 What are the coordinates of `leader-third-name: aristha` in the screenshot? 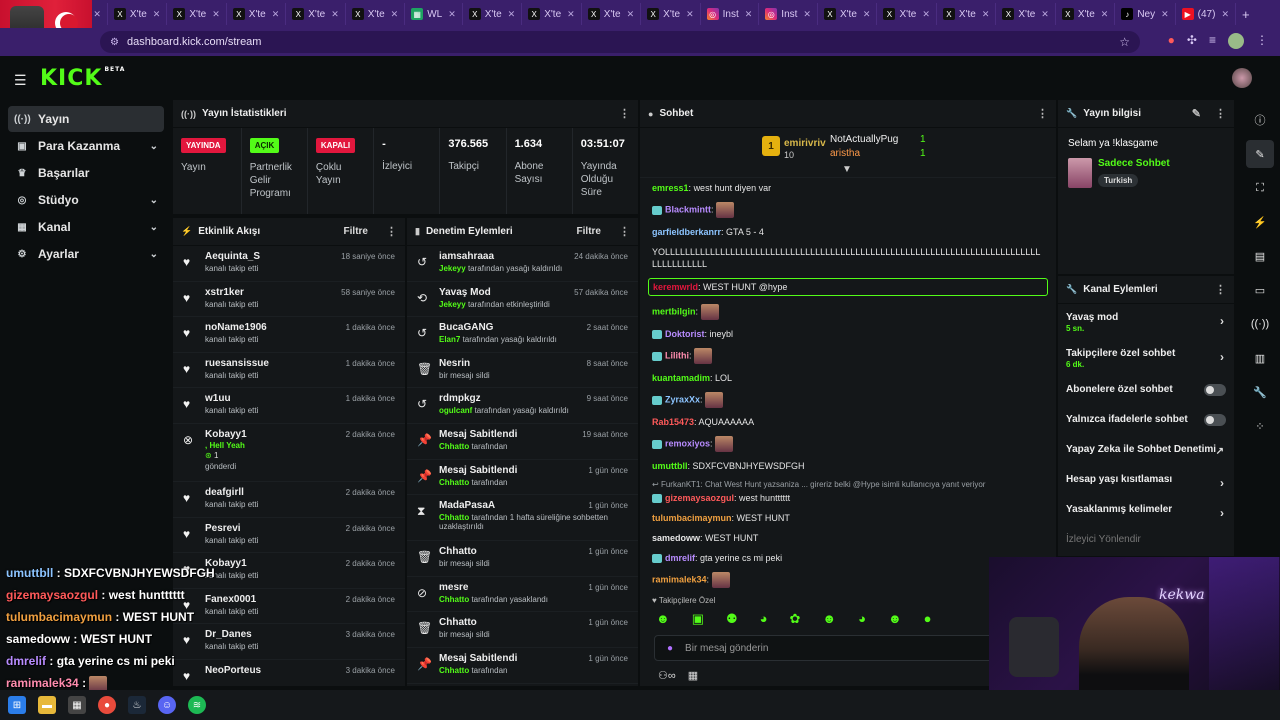 It's located at (845, 153).